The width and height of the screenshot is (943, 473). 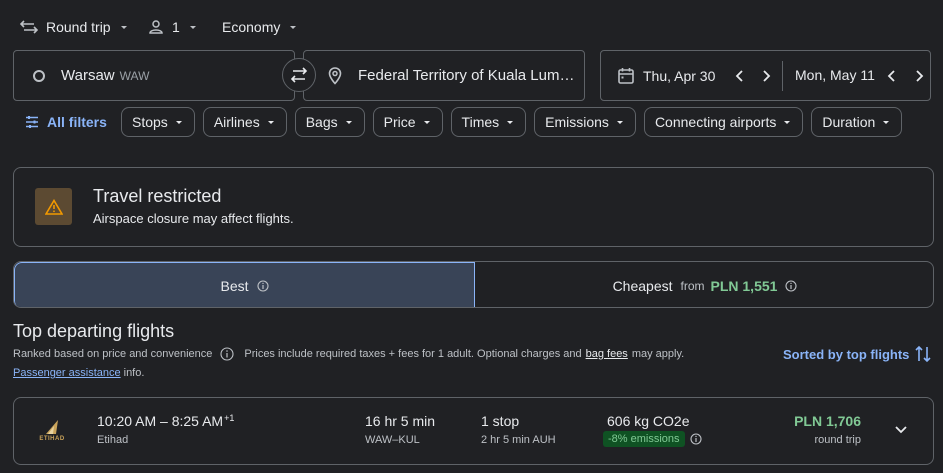 I want to click on cabin-class-selector: Economy, so click(x=260, y=27).